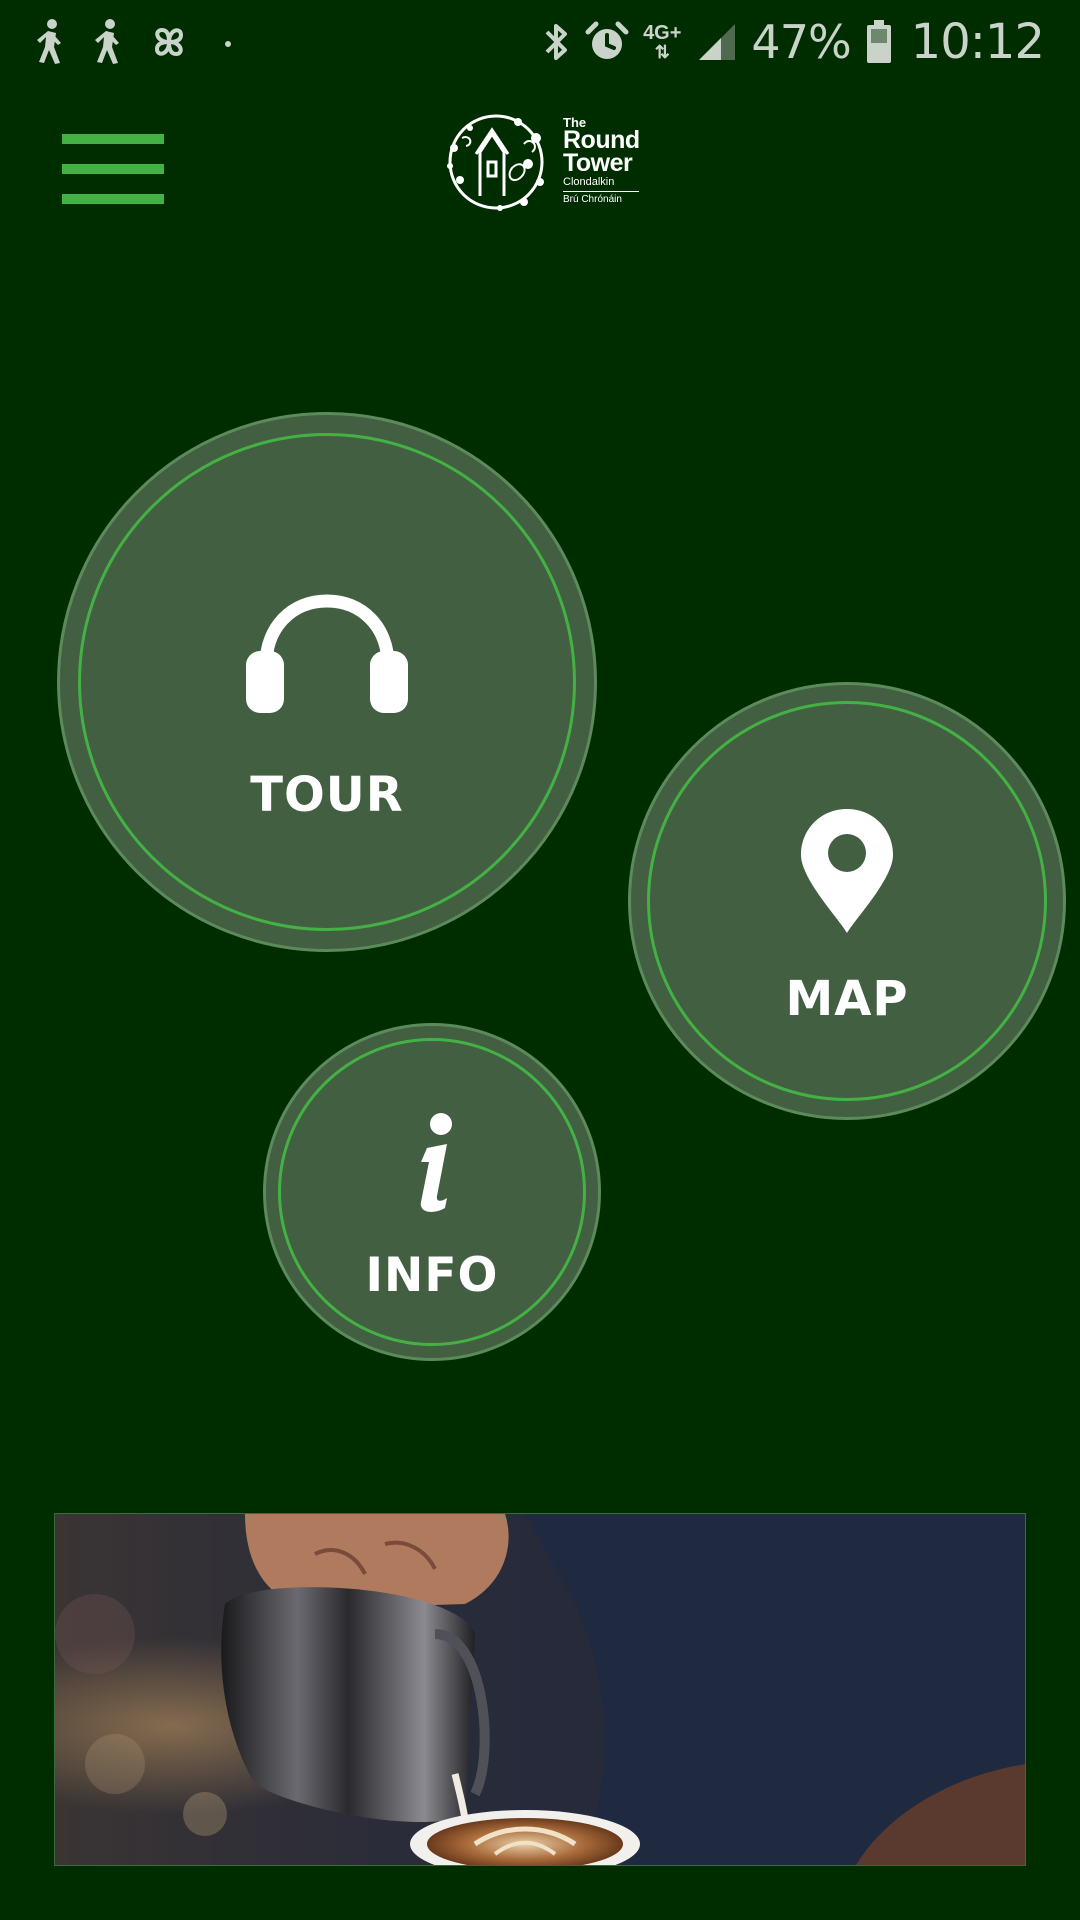 The height and width of the screenshot is (1920, 1080). What do you see at coordinates (598, 163) in the screenshot?
I see `logo-line-tower: Tower` at bounding box center [598, 163].